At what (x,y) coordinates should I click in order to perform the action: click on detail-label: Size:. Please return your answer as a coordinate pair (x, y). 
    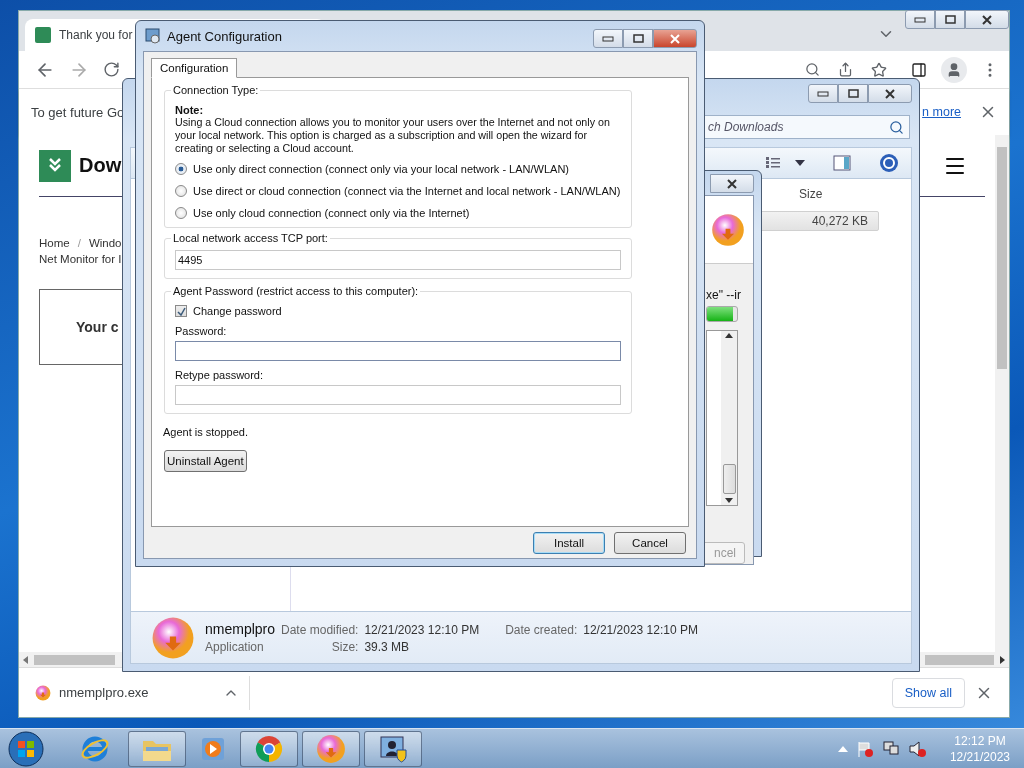
    Looking at the image, I should click on (344, 647).